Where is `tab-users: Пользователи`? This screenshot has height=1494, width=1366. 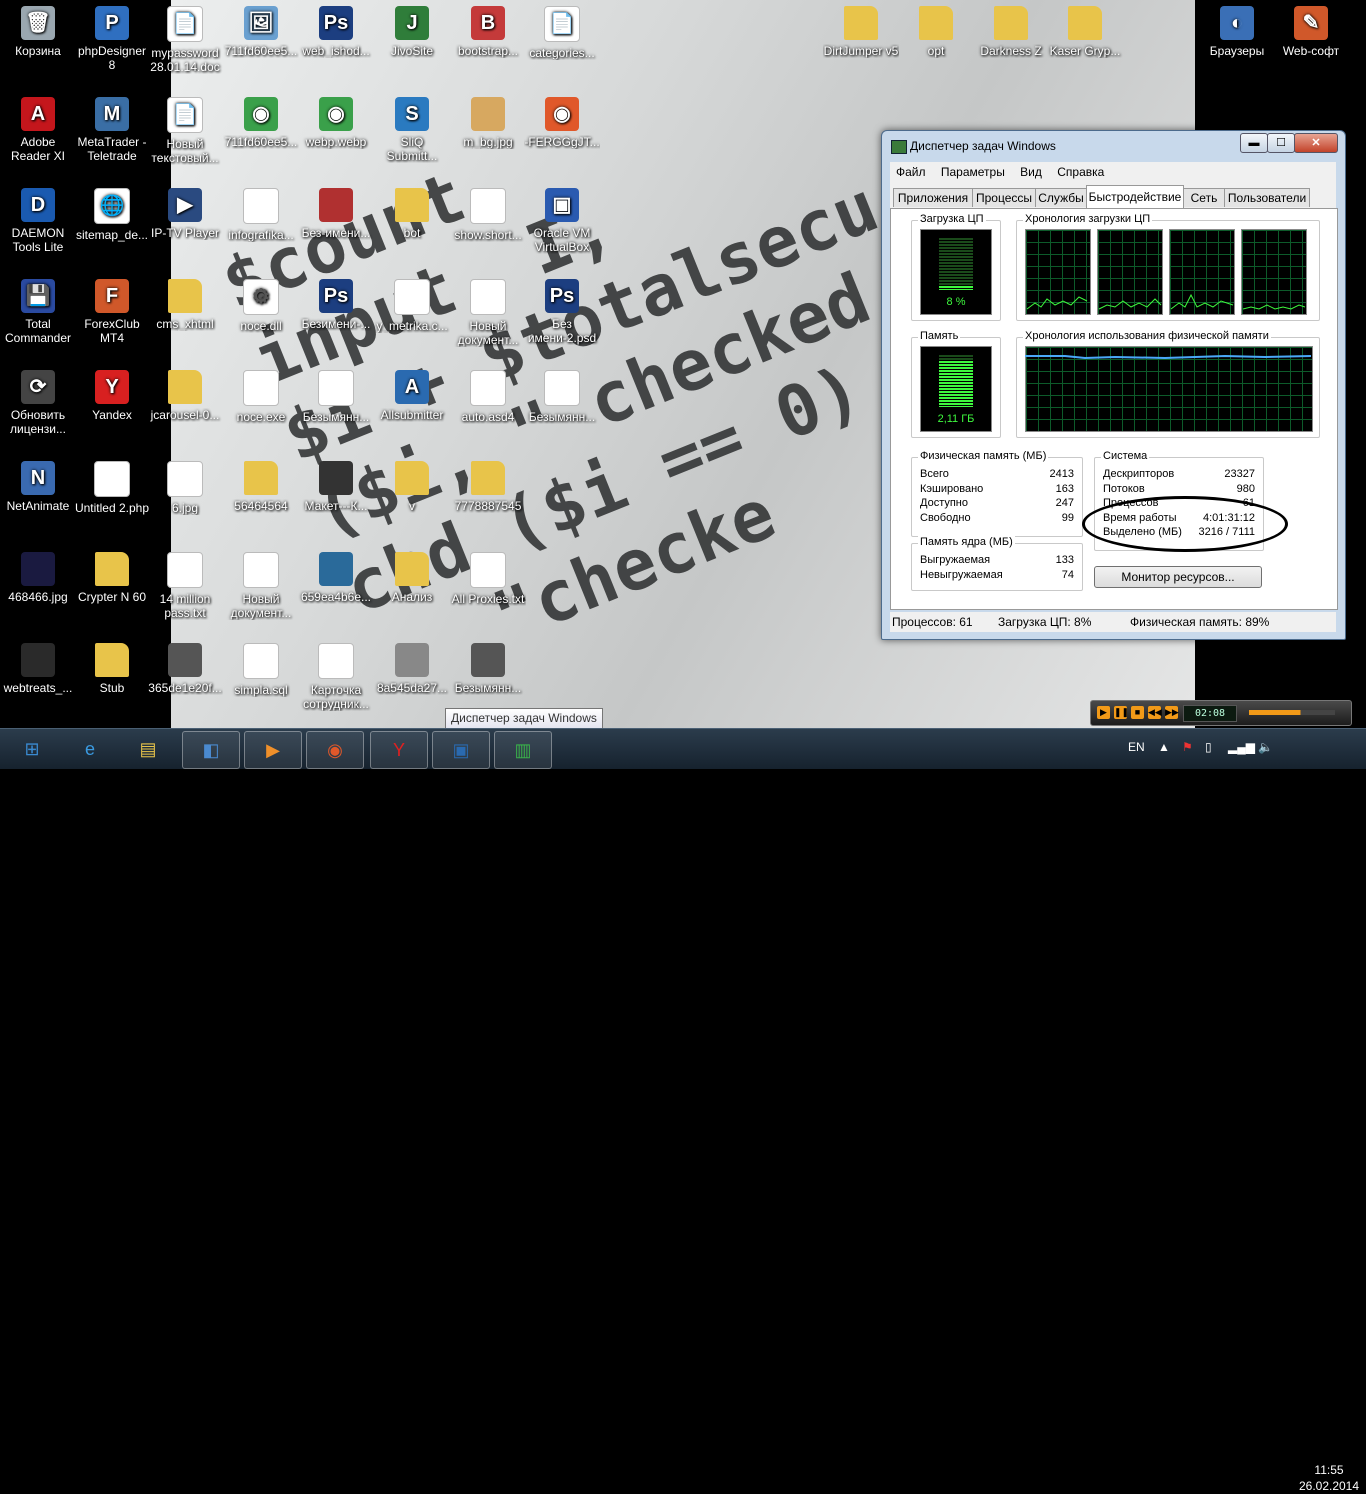
tab-users: Пользователи is located at coordinates (1267, 197).